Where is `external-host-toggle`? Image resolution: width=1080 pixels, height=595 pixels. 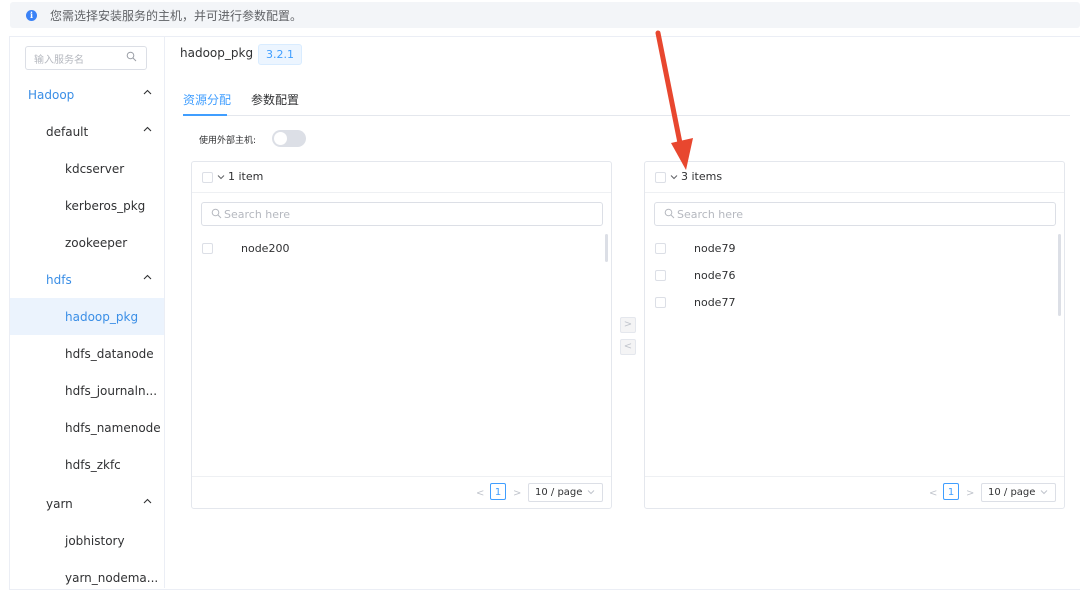 external-host-toggle is located at coordinates (289, 138).